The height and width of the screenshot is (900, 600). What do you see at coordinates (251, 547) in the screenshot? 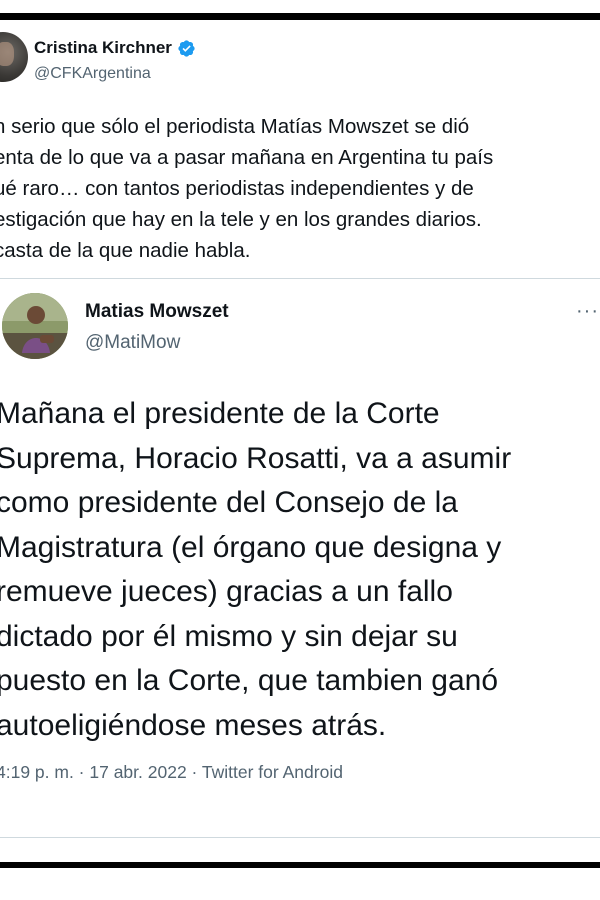
I see `quoted-text-line: Magistratura (el órgano que designa y` at bounding box center [251, 547].